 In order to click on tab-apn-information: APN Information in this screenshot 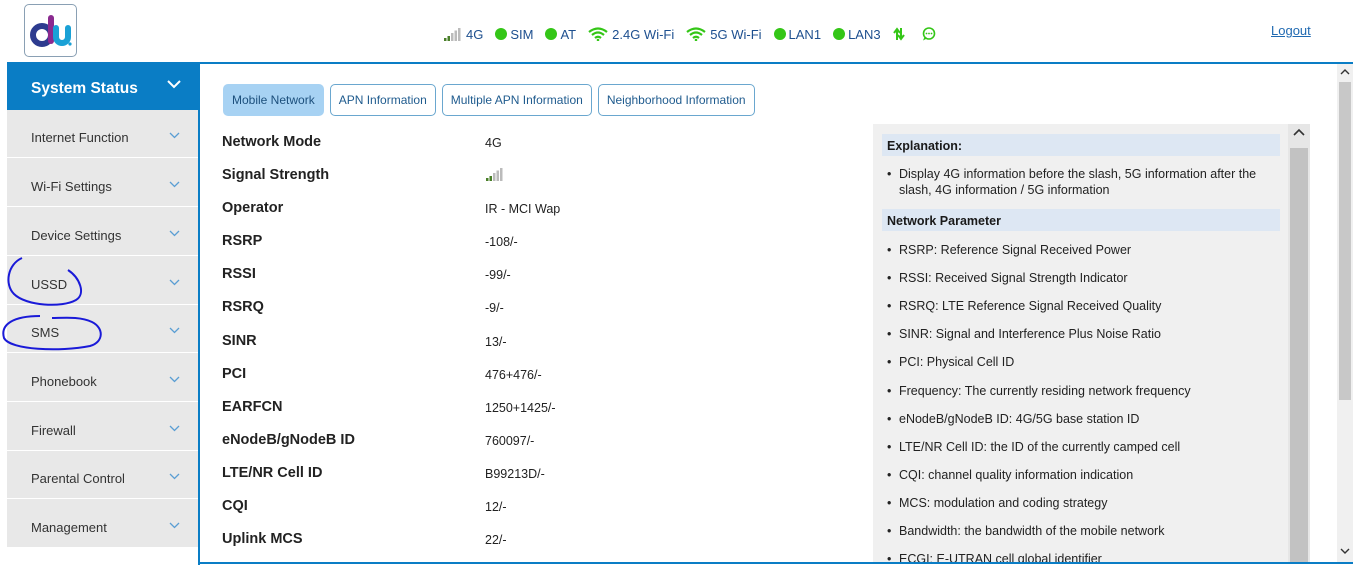, I will do `click(382, 100)`.